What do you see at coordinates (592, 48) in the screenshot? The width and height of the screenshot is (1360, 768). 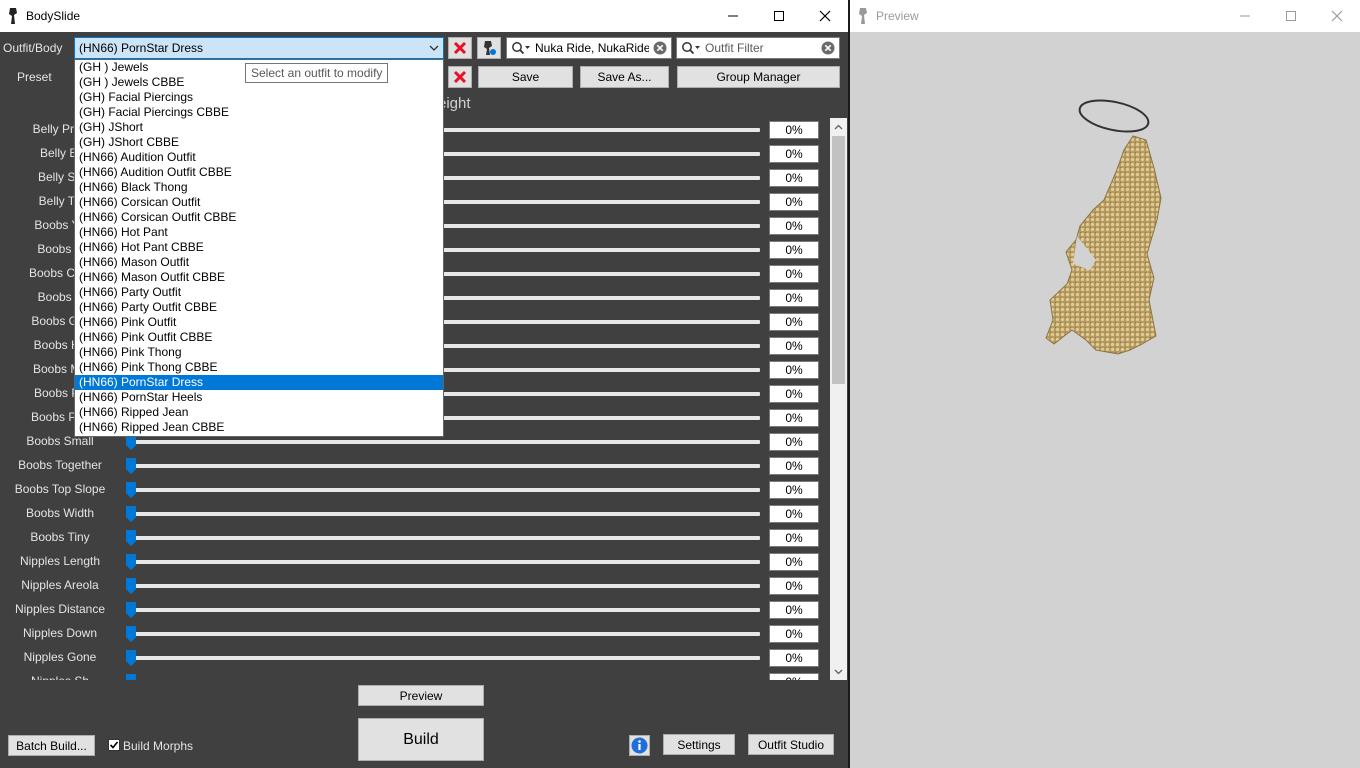 I see `outfit-search-value: Nuka Ride, NukaRide` at bounding box center [592, 48].